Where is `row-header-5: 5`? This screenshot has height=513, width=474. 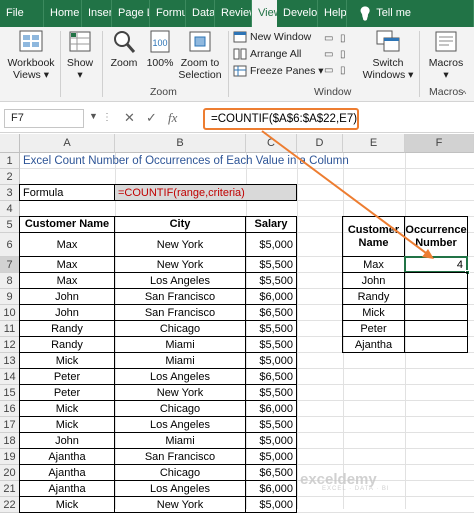 row-header-5: 5 is located at coordinates (10, 225).